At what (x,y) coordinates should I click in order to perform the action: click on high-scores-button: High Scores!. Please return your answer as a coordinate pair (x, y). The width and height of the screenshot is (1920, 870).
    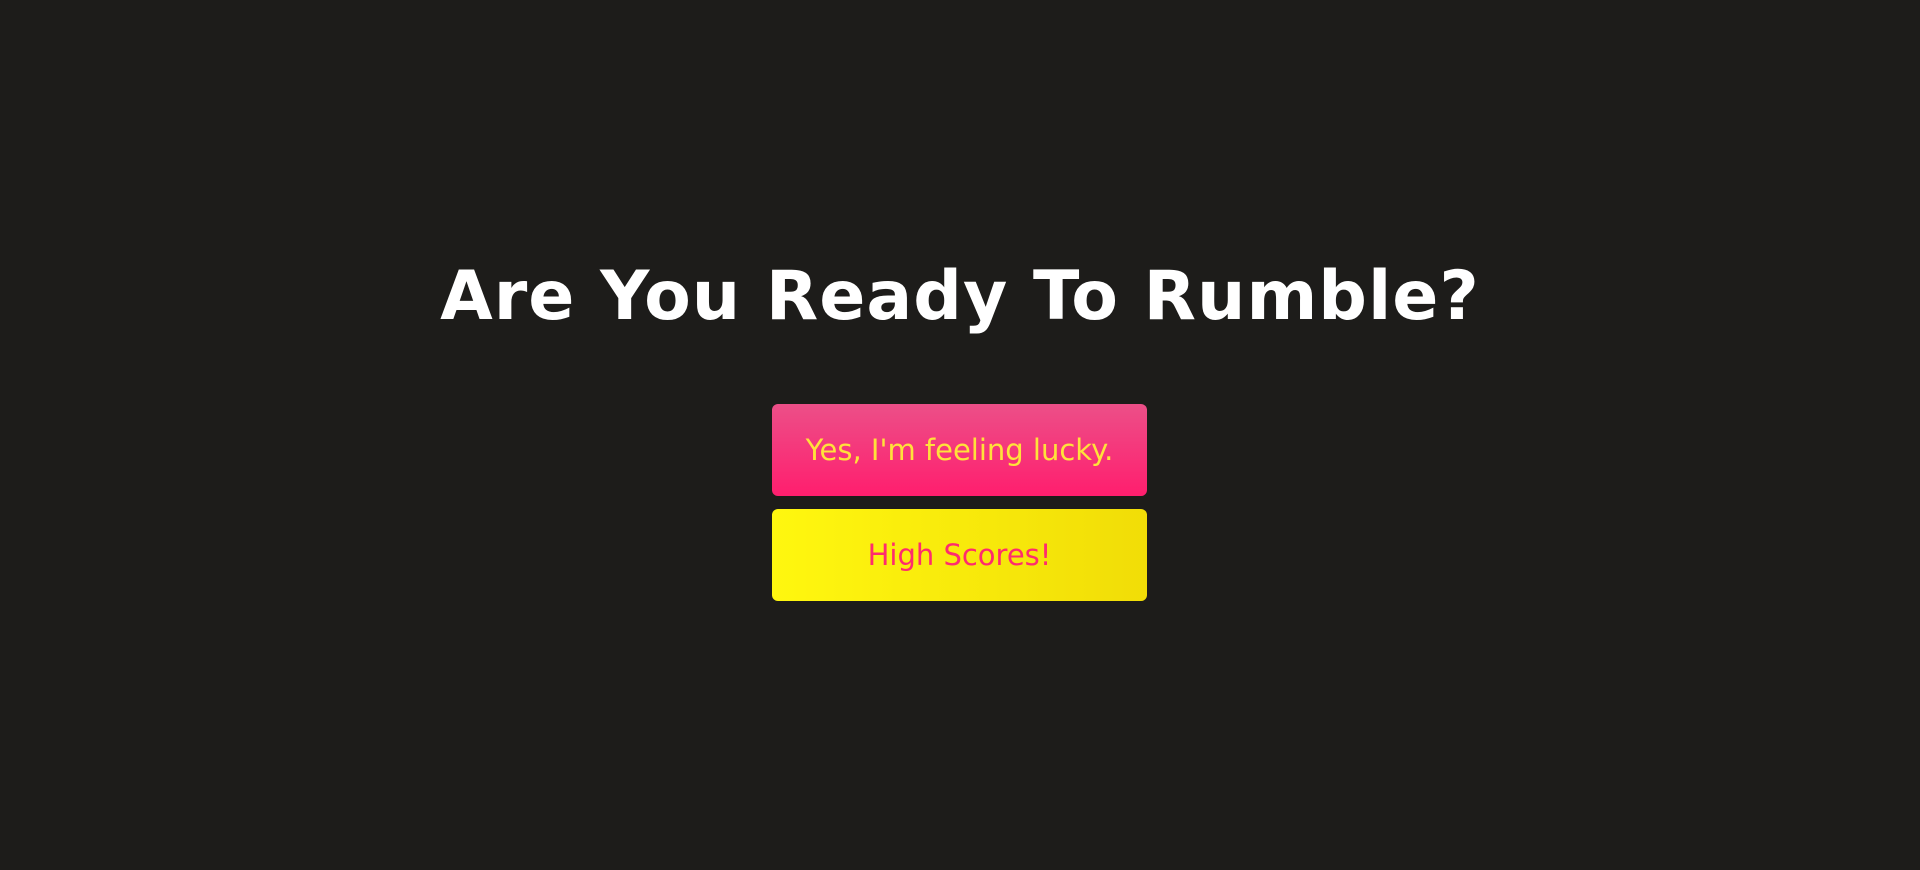
    Looking at the image, I should click on (959, 555).